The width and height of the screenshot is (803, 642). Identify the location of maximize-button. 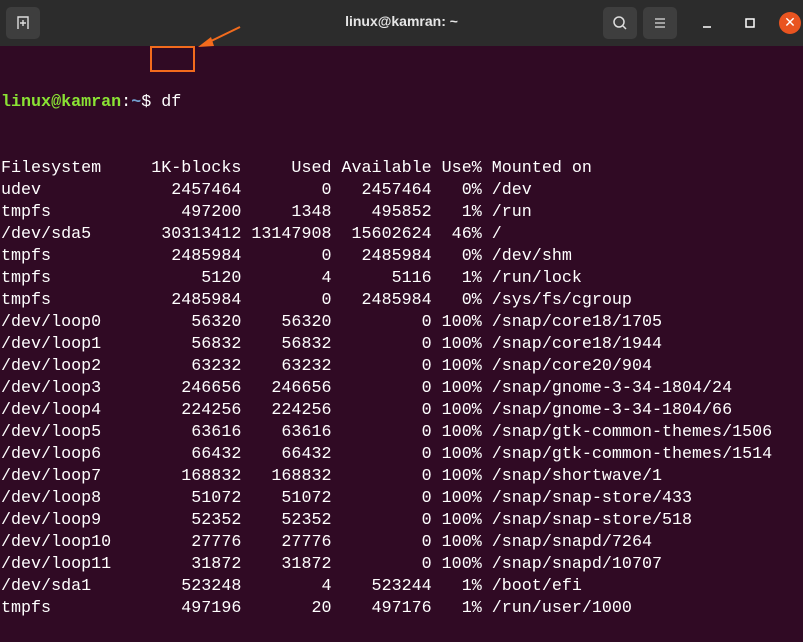
(750, 23).